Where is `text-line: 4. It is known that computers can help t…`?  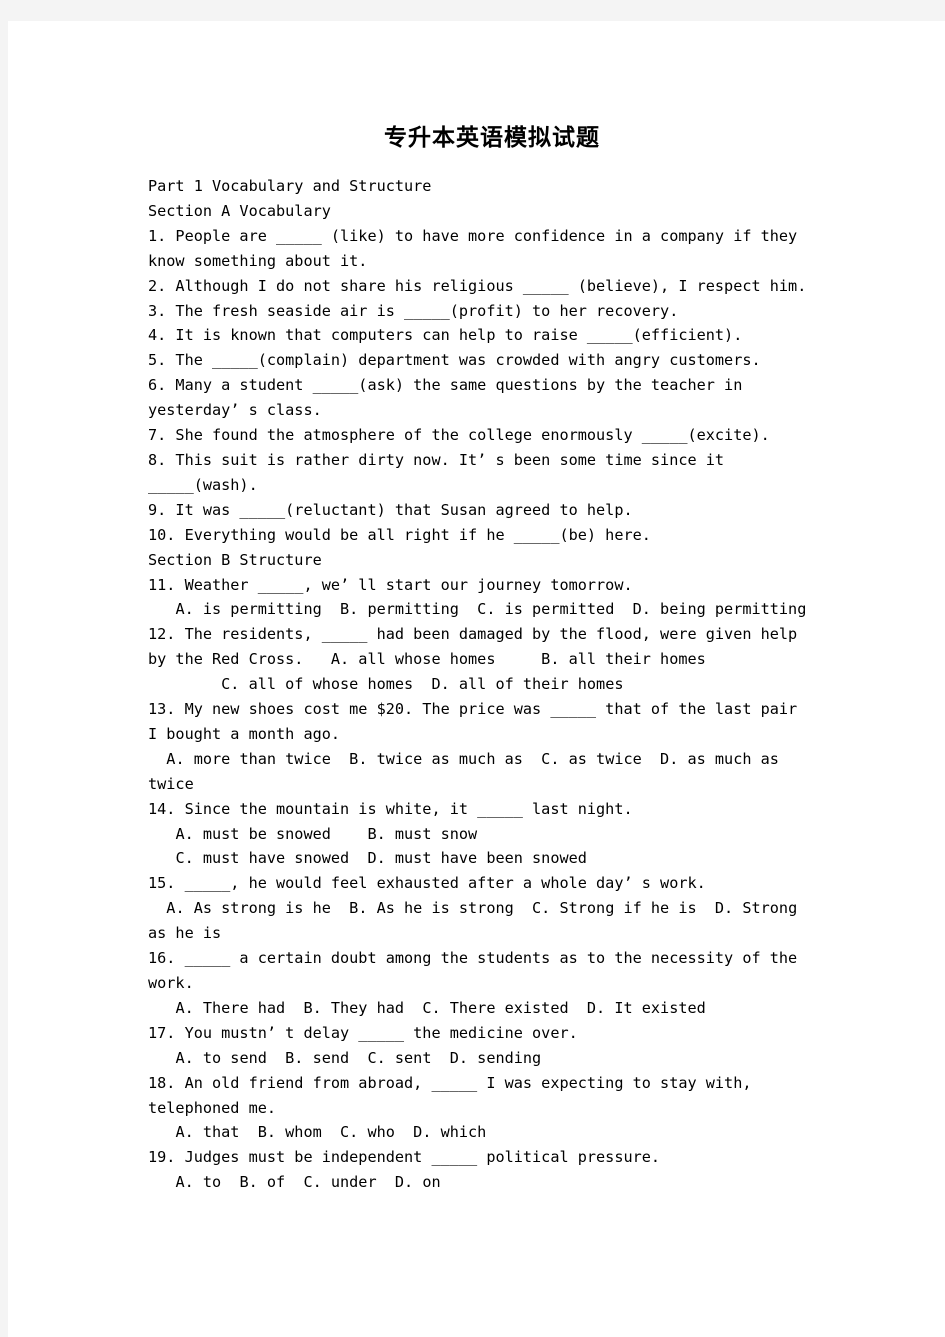 text-line: 4. It is known that computers can help t… is located at coordinates (445, 335).